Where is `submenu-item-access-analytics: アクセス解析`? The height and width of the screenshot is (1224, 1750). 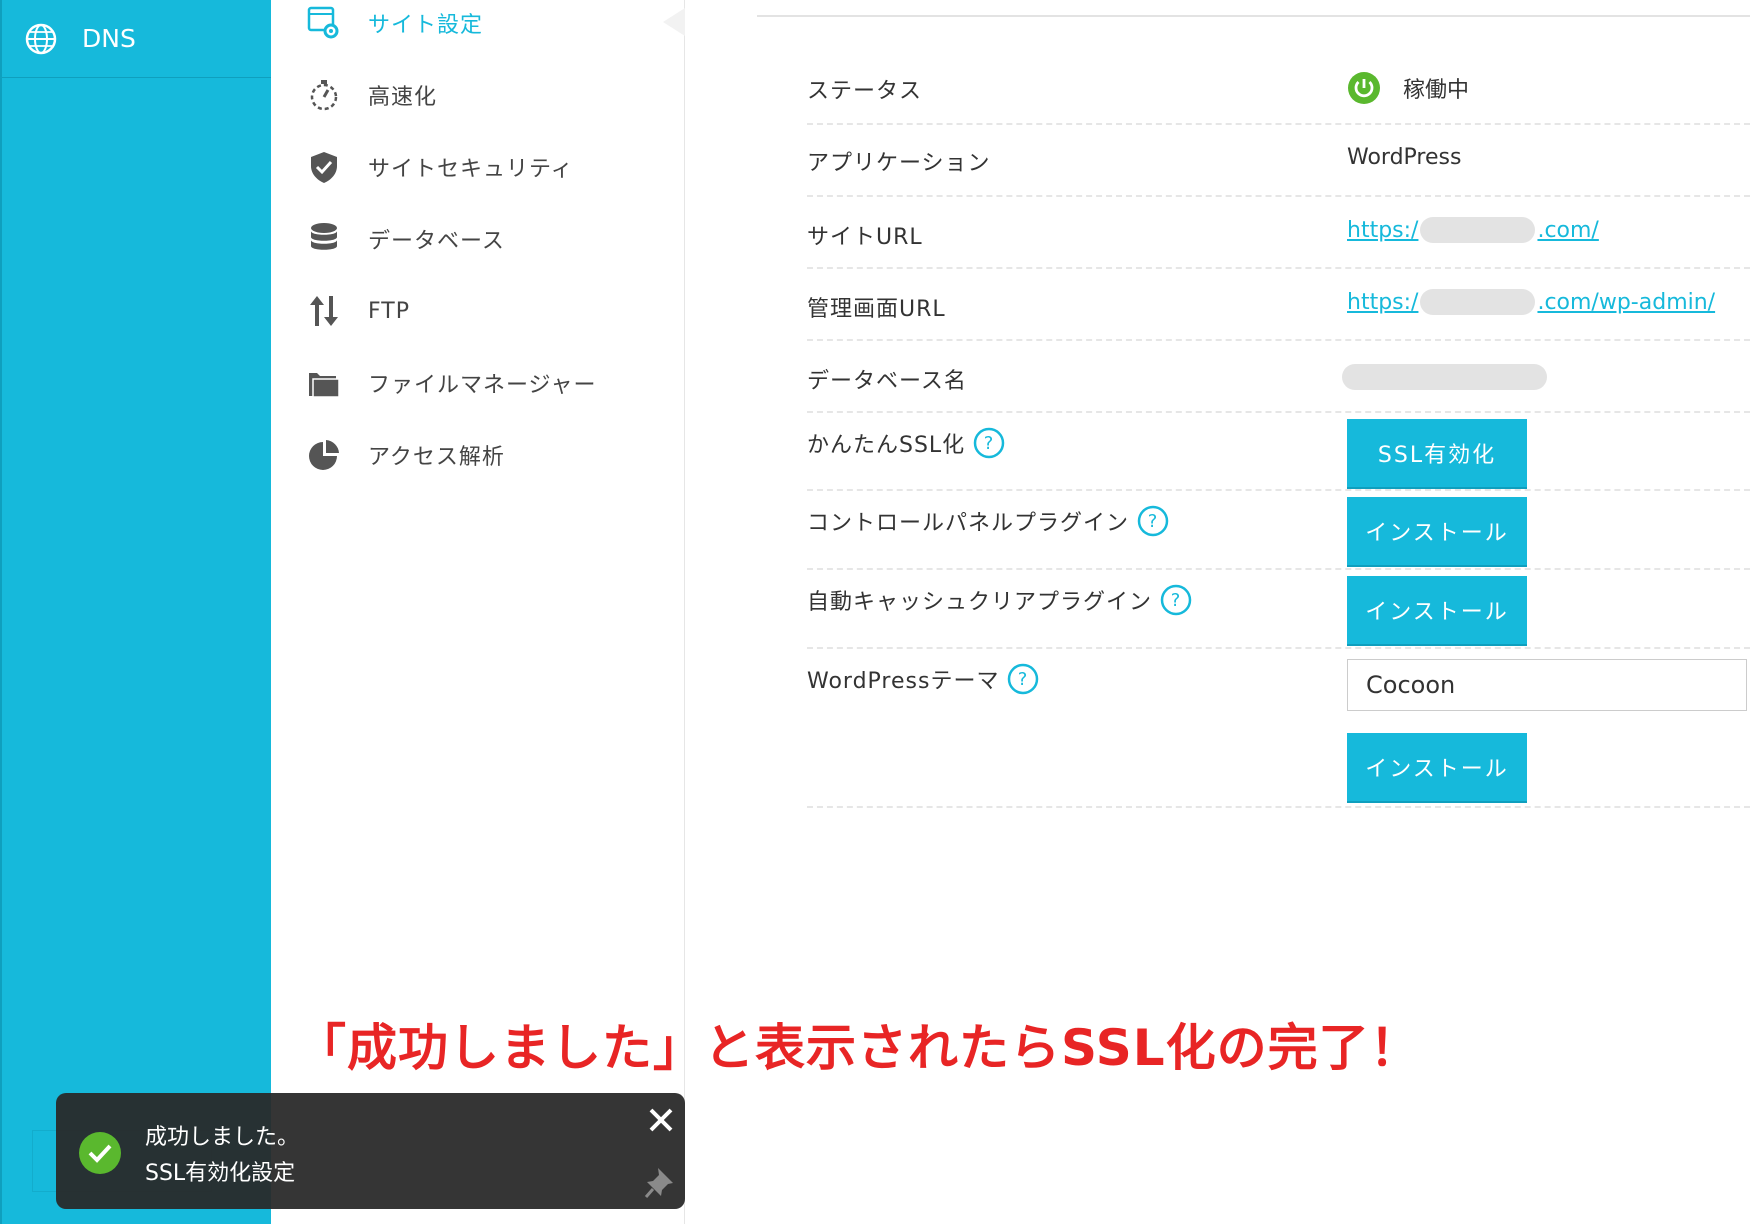
submenu-item-access-analytics: アクセス解析 is located at coordinates (486, 455).